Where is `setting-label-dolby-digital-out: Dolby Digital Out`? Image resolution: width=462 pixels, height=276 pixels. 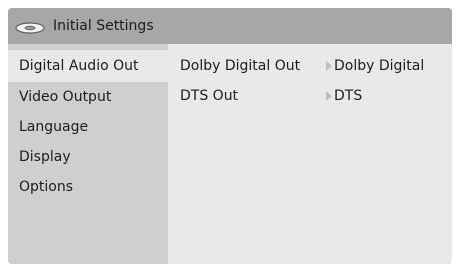 setting-label-dolby-digital-out: Dolby Digital Out is located at coordinates (240, 66).